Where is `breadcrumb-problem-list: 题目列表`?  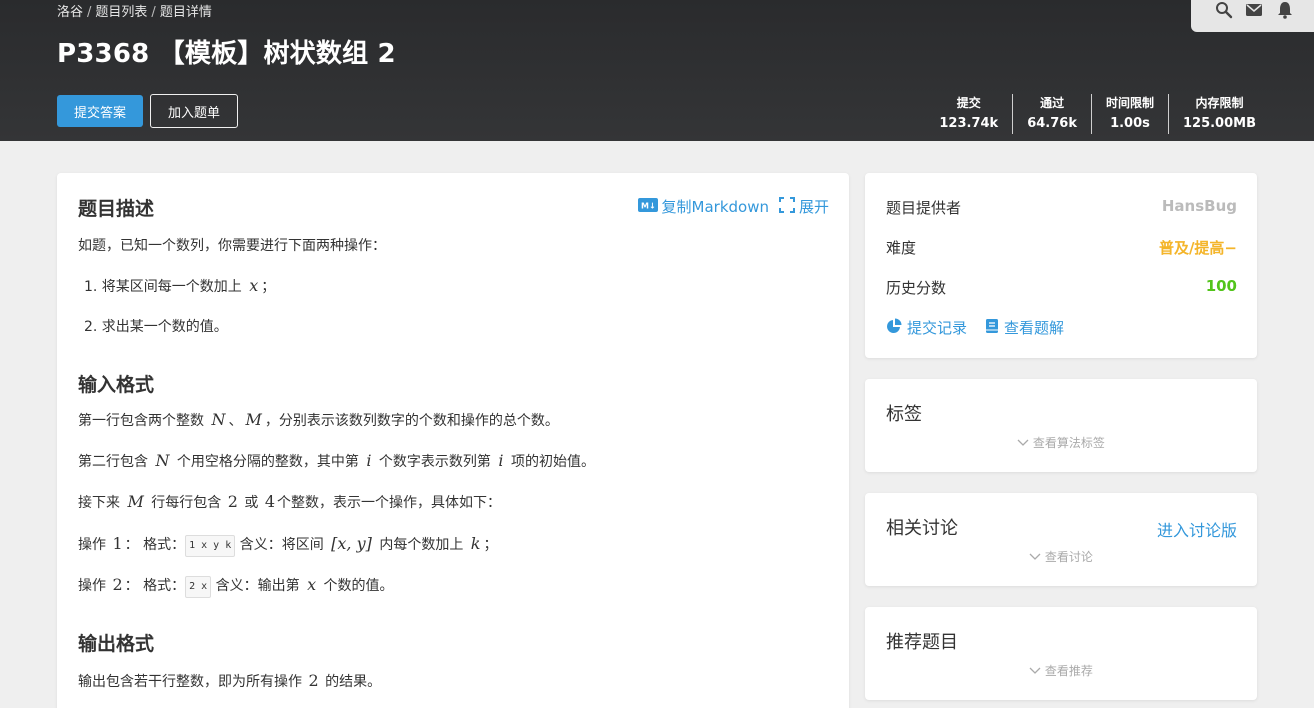 breadcrumb-problem-list: 题目列表 is located at coordinates (121, 12).